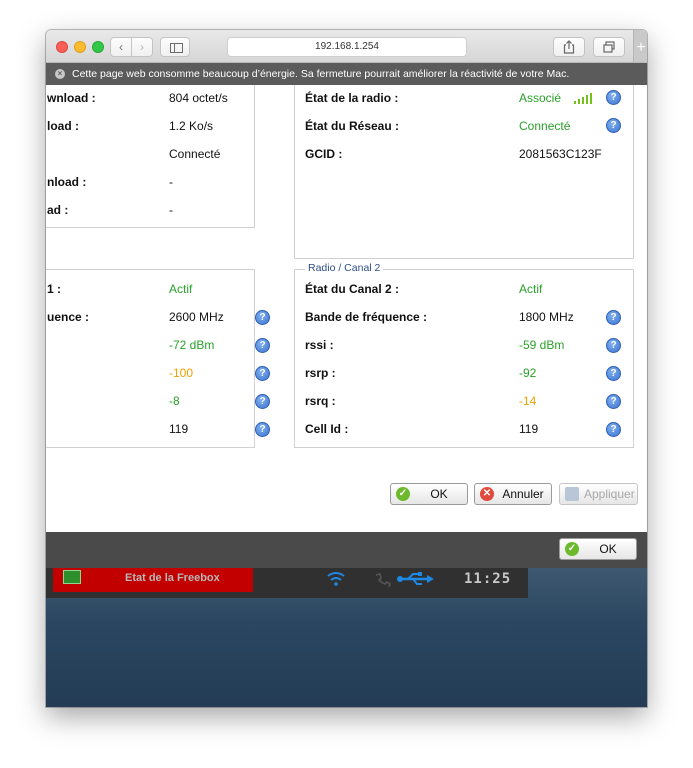  What do you see at coordinates (613, 345) in the screenshot?
I see `channel2-rssi-help-icon: ?` at bounding box center [613, 345].